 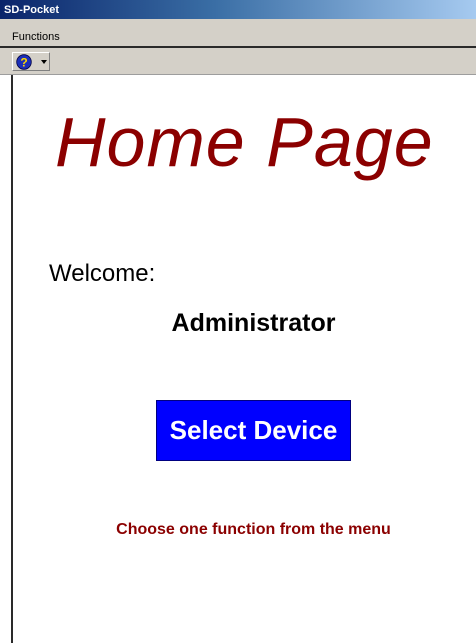 I want to click on chevron-down-icon, so click(x=44, y=62).